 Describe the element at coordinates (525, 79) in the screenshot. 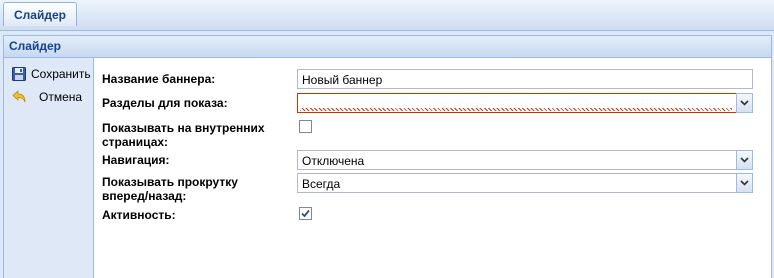

I see `banner-name-input: Новый баннер` at that location.